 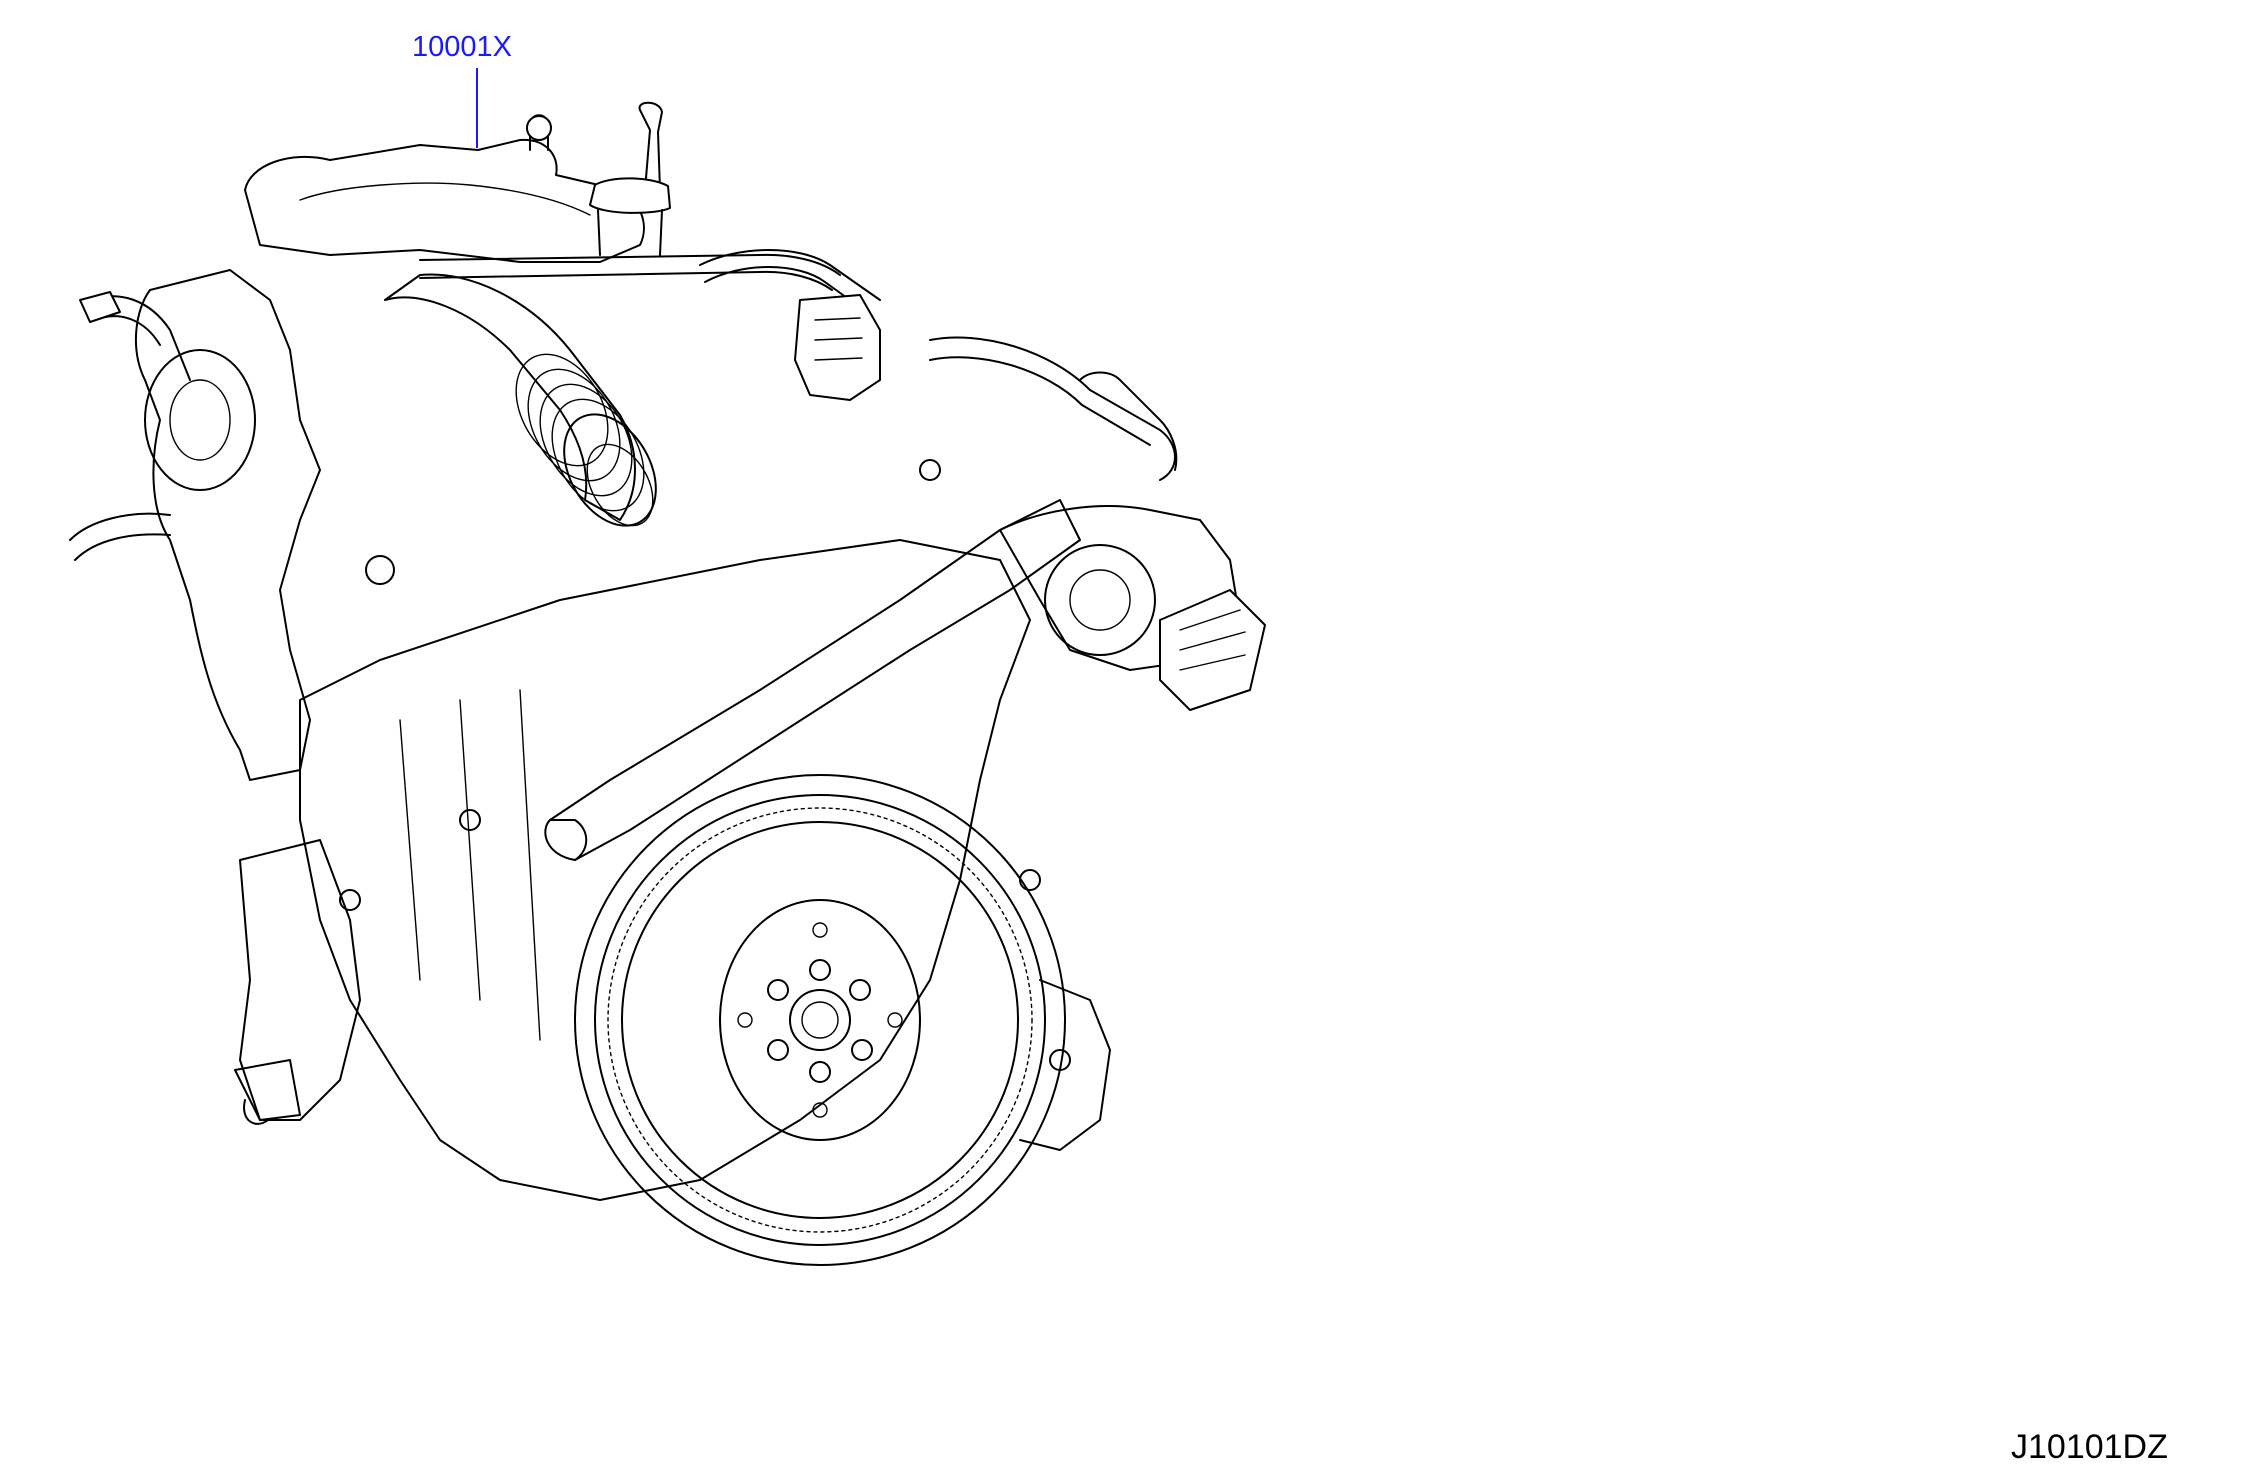 What do you see at coordinates (630, 195) in the screenshot?
I see `oil-filler-cap` at bounding box center [630, 195].